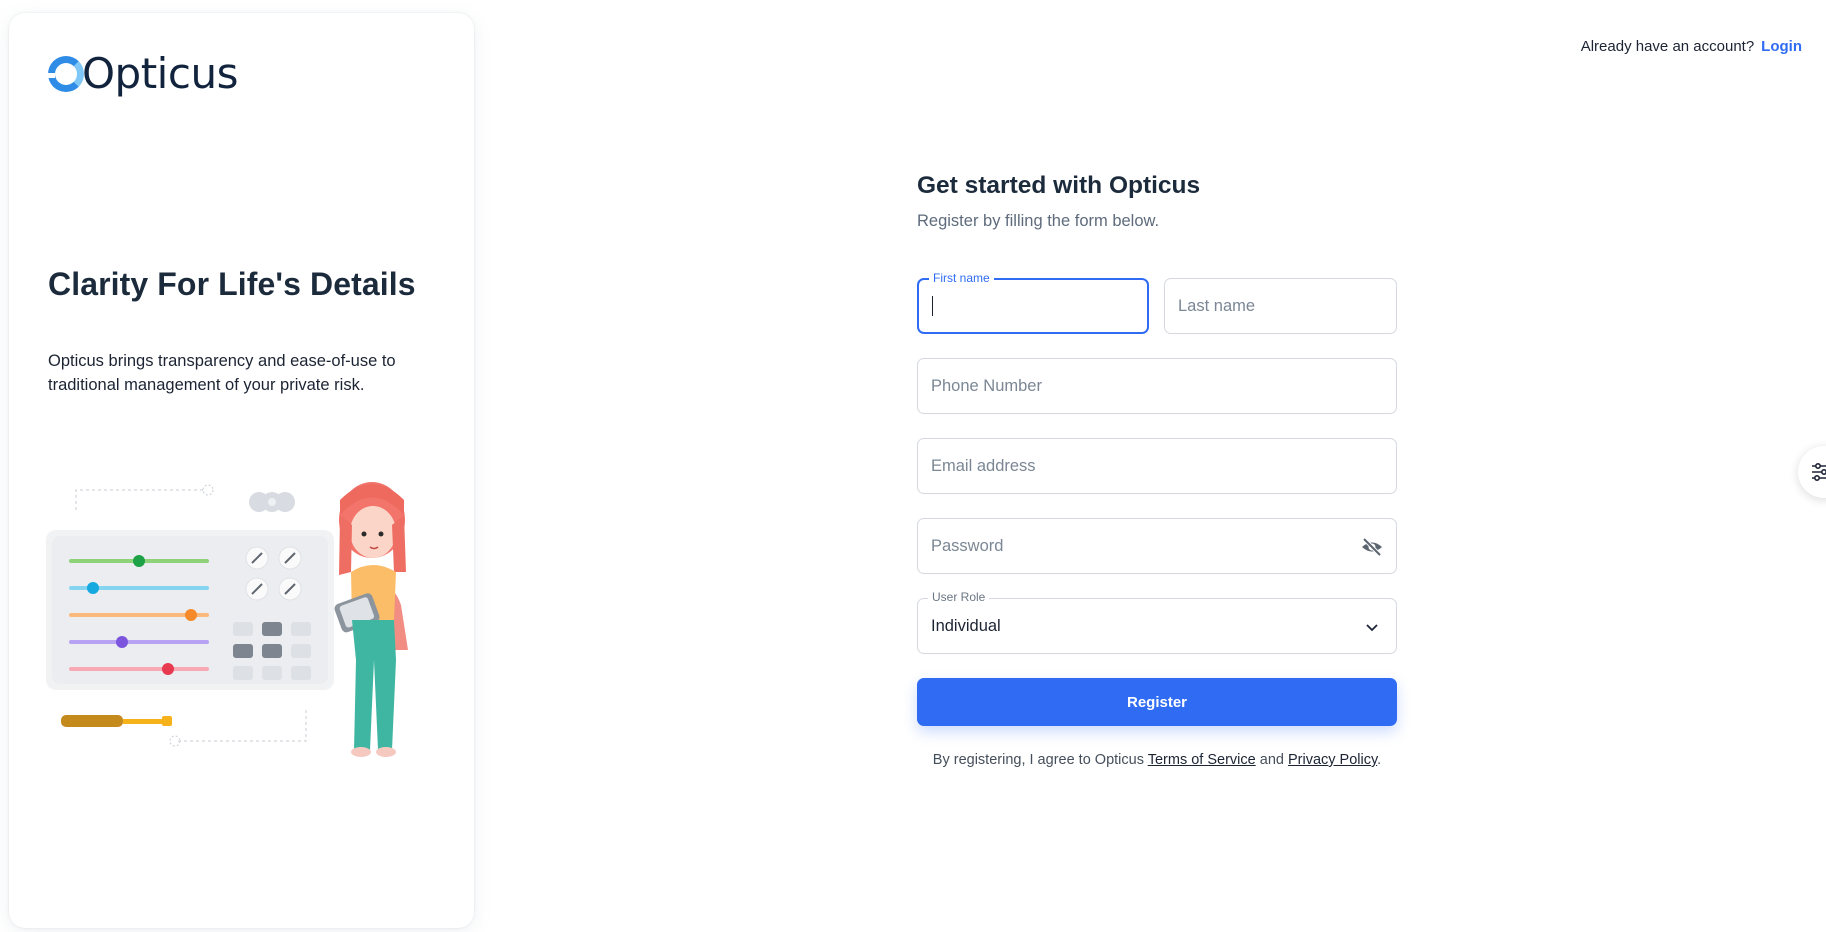  What do you see at coordinates (1332, 760) in the screenshot?
I see `privacy-policy-link: Privacy Policy` at bounding box center [1332, 760].